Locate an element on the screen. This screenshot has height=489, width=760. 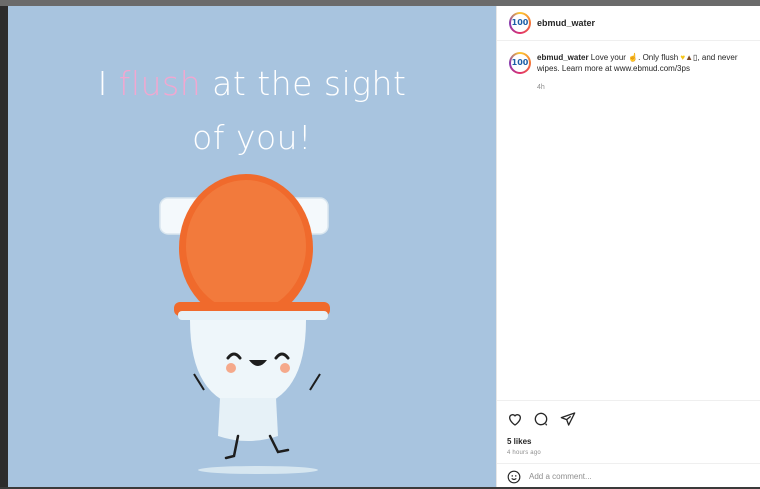
header-username: ebmud_water is located at coordinates (566, 23).